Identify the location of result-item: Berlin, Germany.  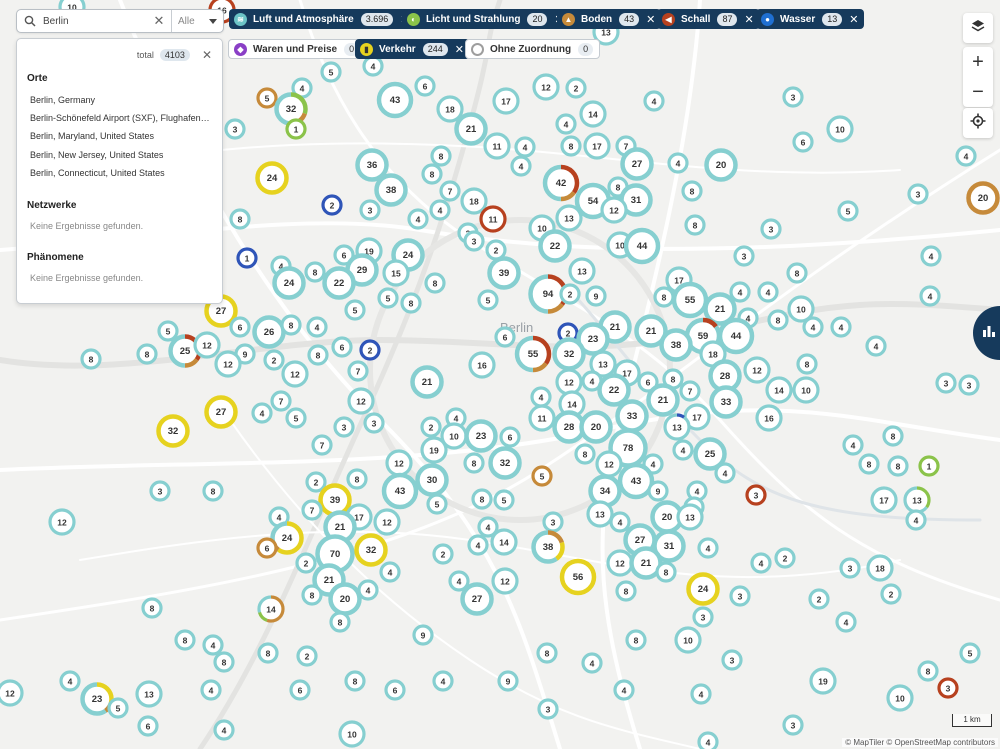
(120, 100).